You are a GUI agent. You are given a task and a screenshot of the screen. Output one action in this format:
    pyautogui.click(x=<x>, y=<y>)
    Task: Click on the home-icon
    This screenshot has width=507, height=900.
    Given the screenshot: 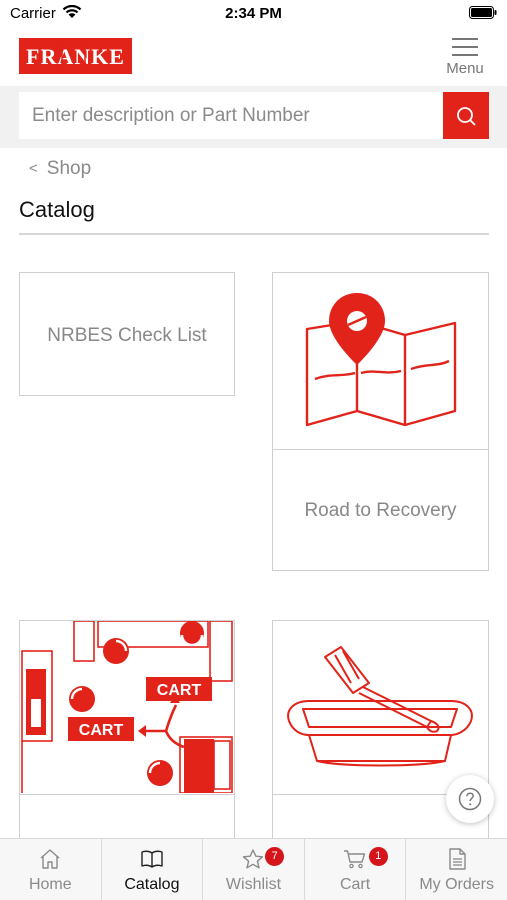 What is the action you would take?
    pyautogui.click(x=50, y=859)
    